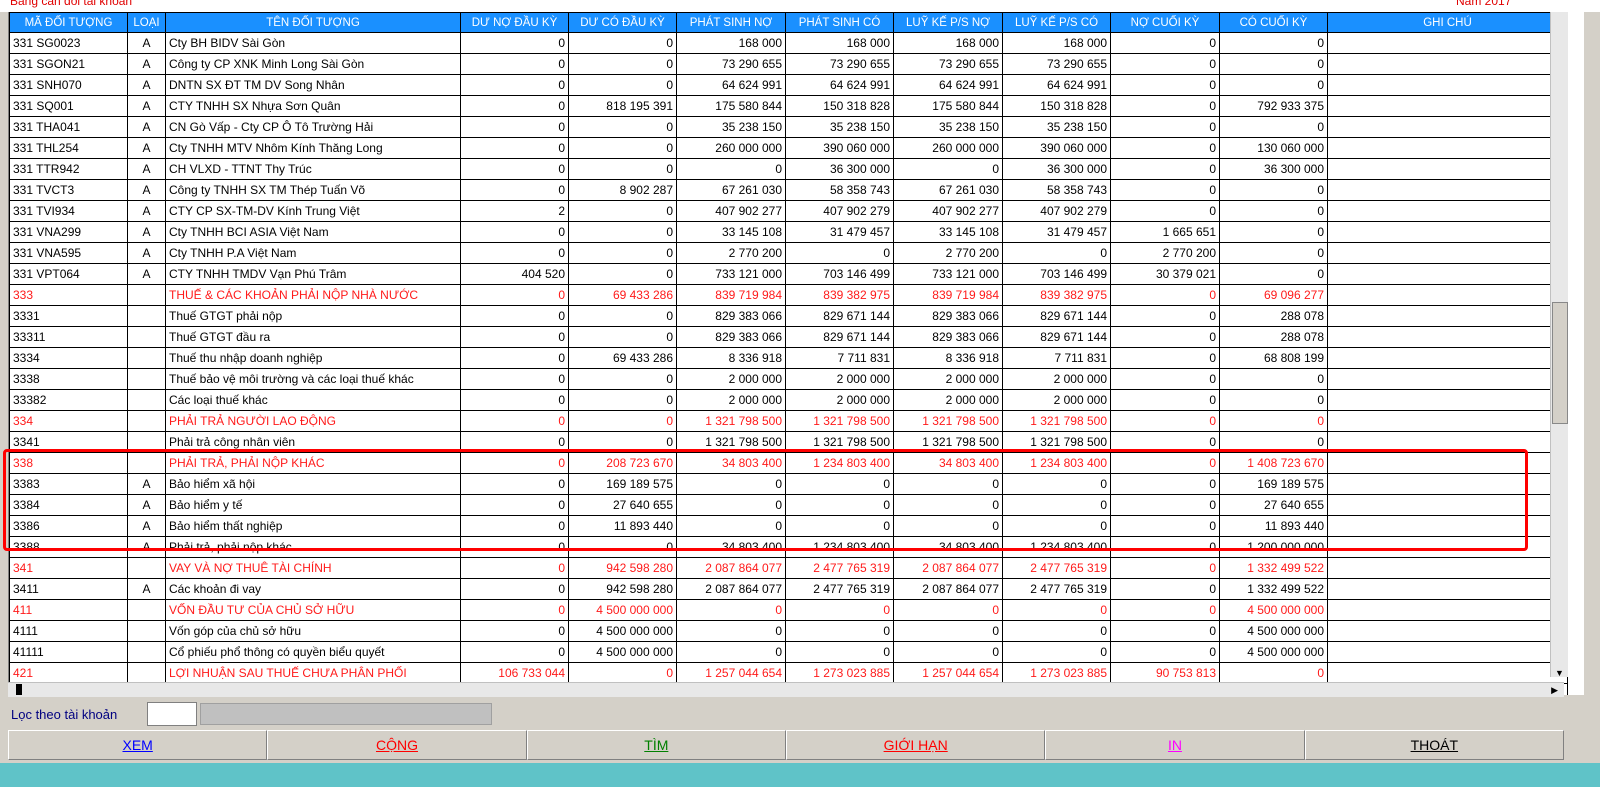 The image size is (1600, 787). I want to click on cell-amount: 829 671 144, so click(839, 316).